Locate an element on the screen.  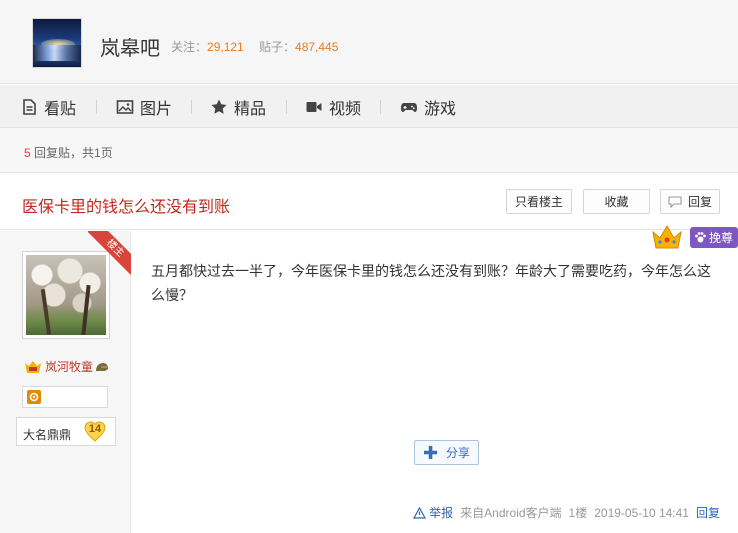
nav-item-posts: 看贴 is located at coordinates (48, 106).